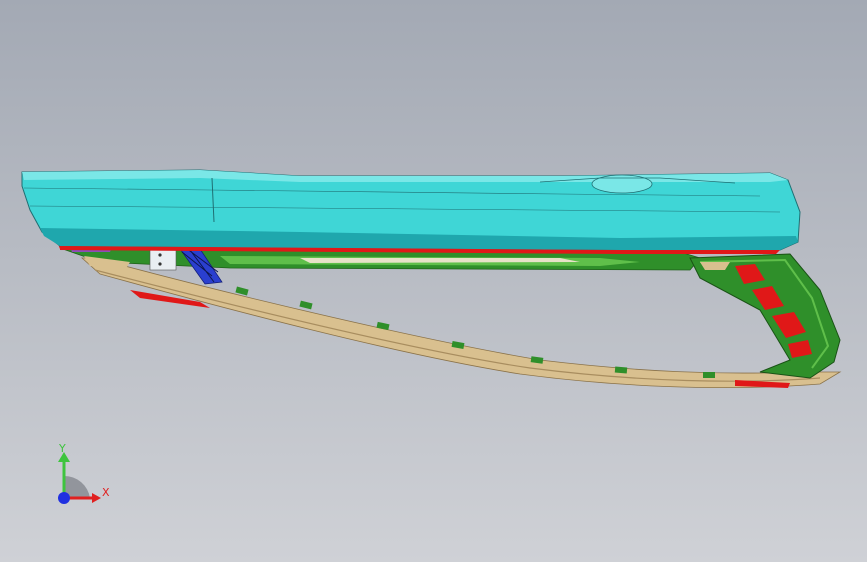  Describe the element at coordinates (64, 498) in the screenshot. I see `z-axis-dot` at that location.